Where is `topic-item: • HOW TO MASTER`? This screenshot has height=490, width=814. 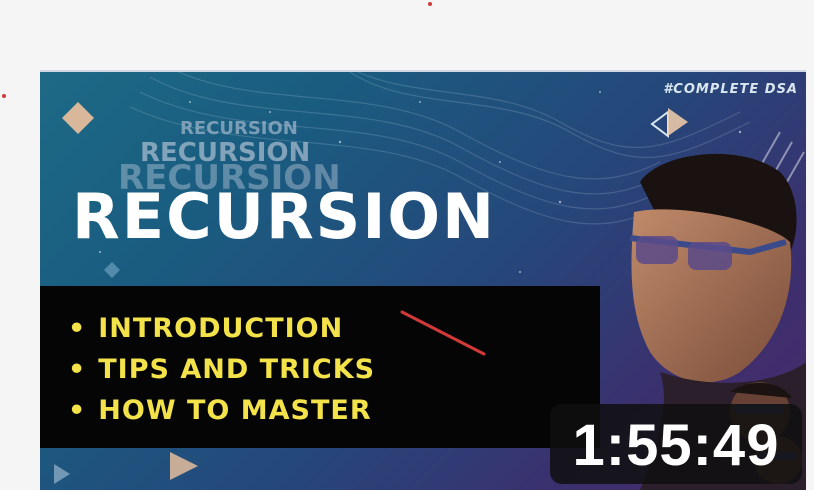 topic-item: • HOW TO MASTER is located at coordinates (221, 410).